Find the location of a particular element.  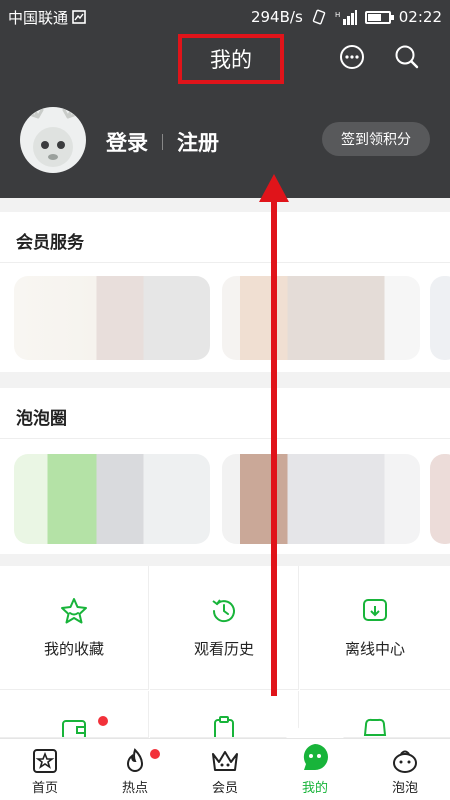

tab-vip: 会员 is located at coordinates (225, 769).